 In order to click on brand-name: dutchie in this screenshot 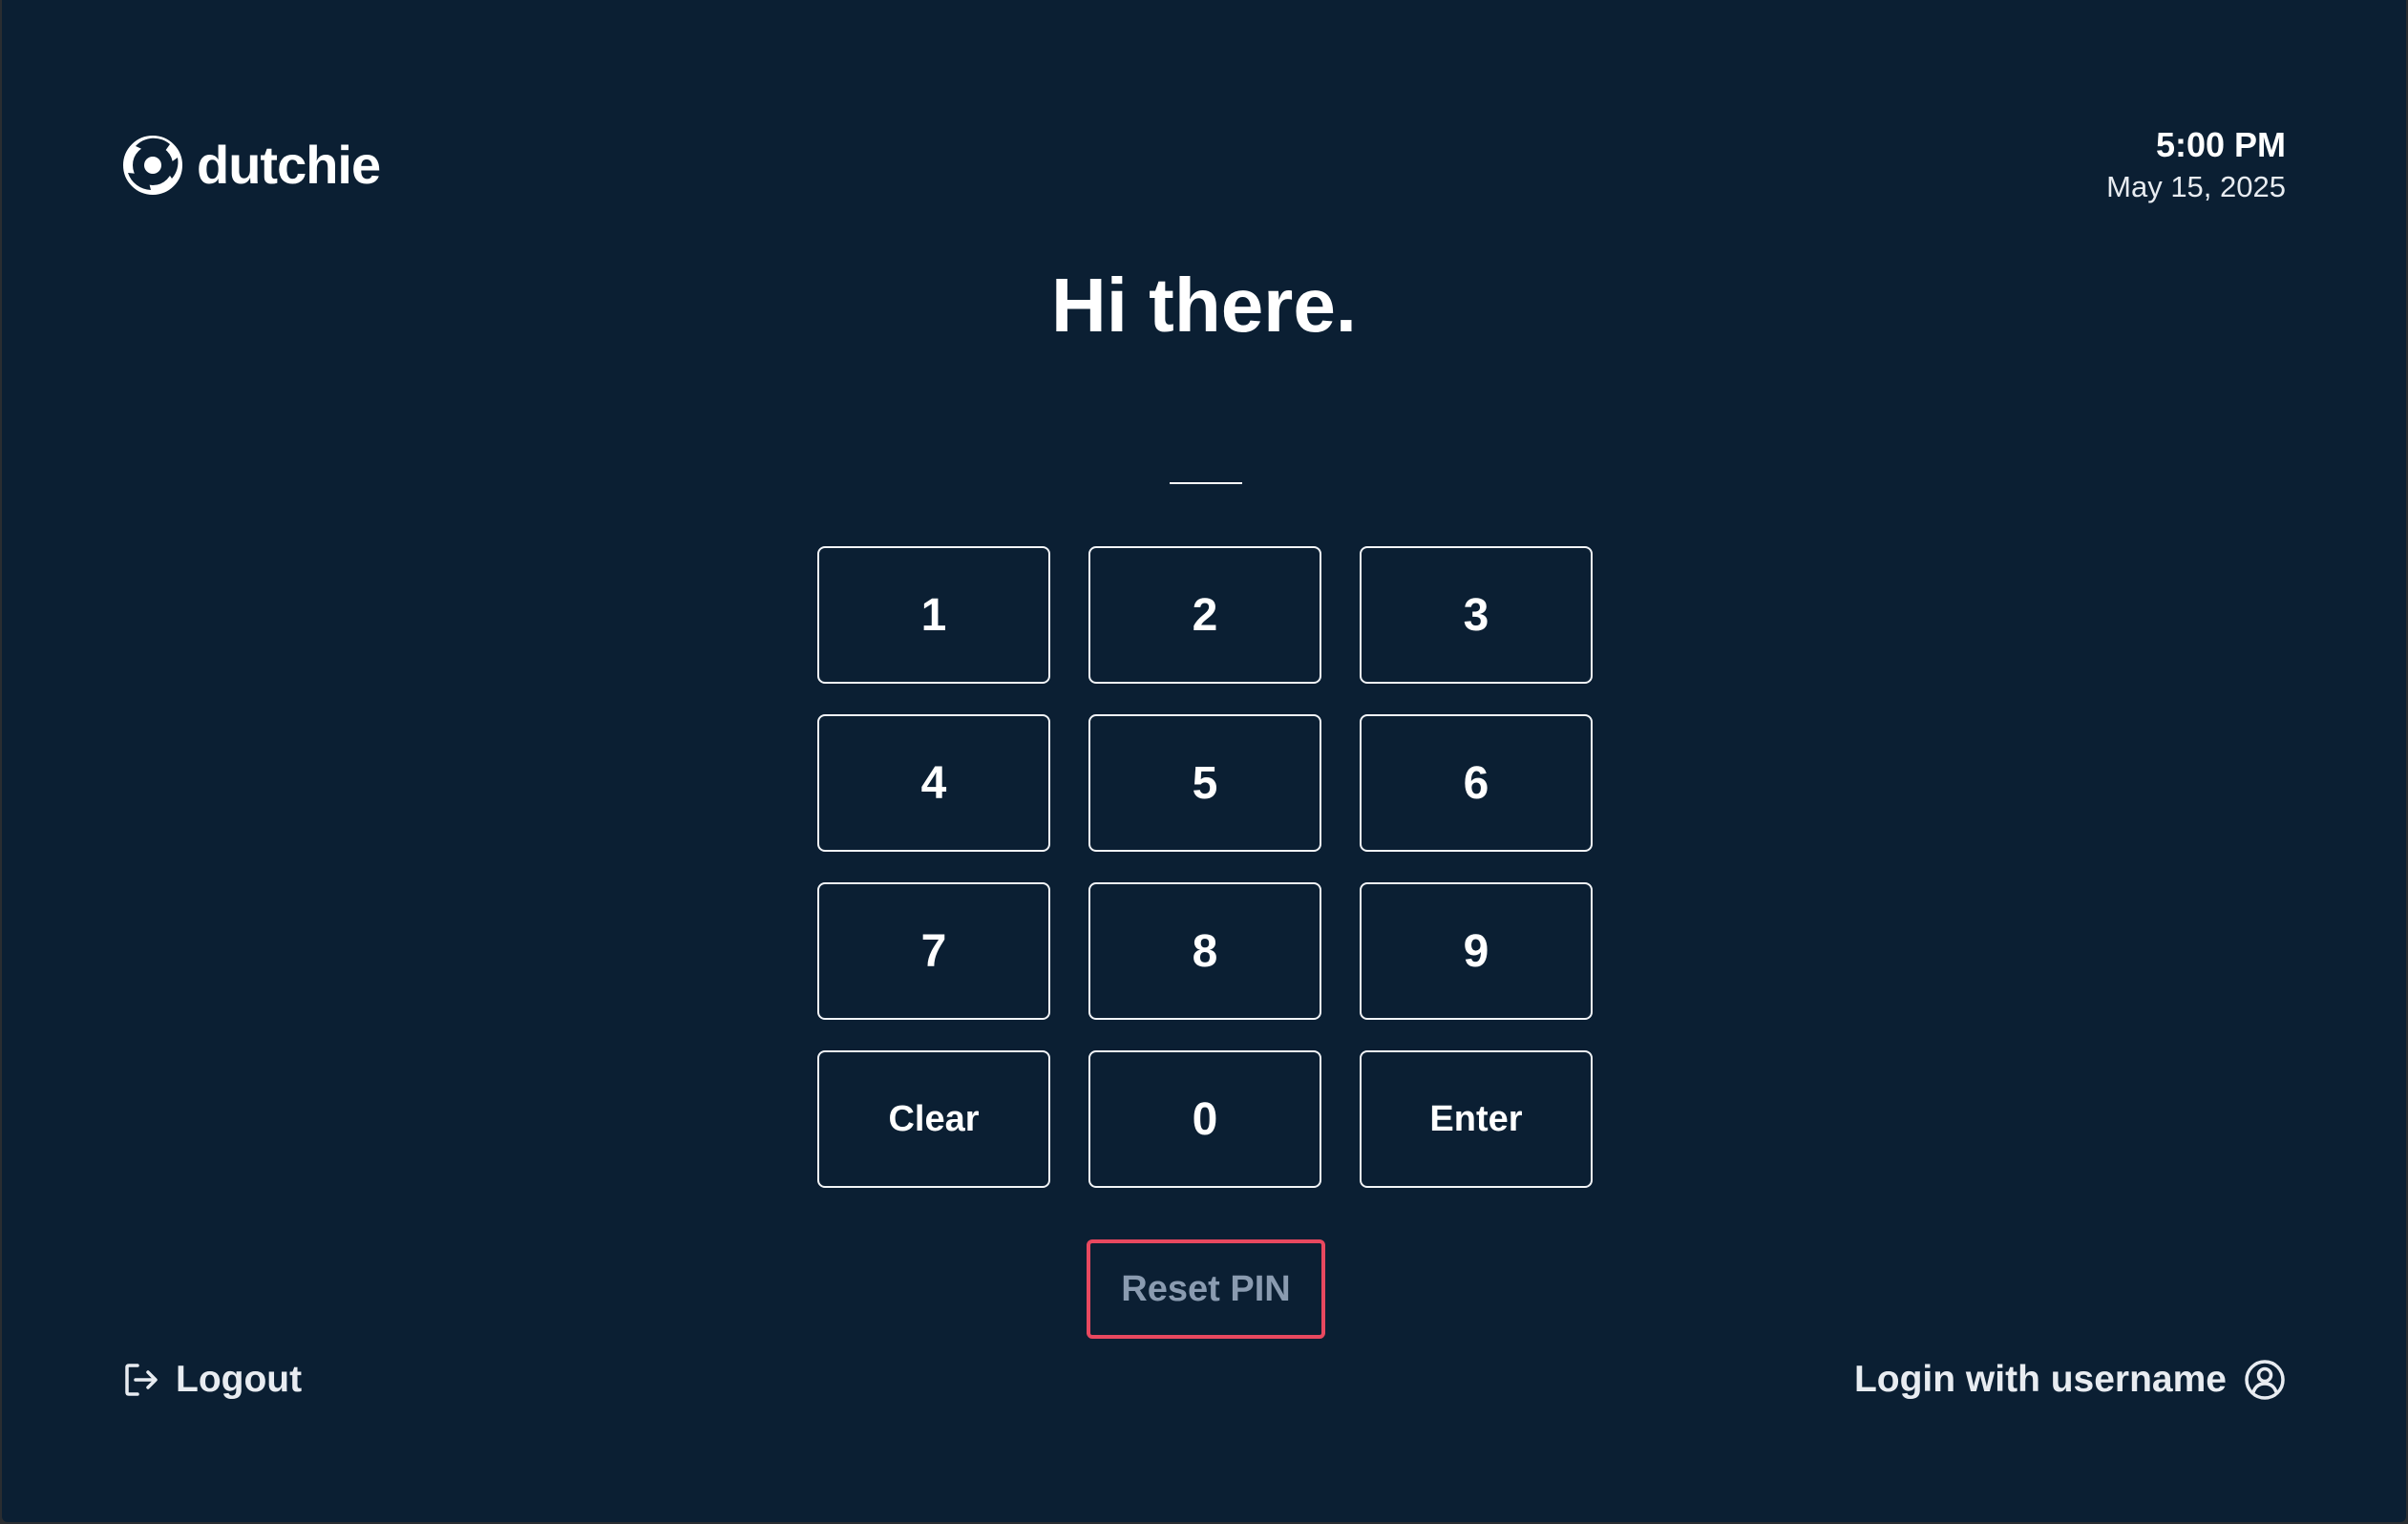, I will do `click(289, 165)`.